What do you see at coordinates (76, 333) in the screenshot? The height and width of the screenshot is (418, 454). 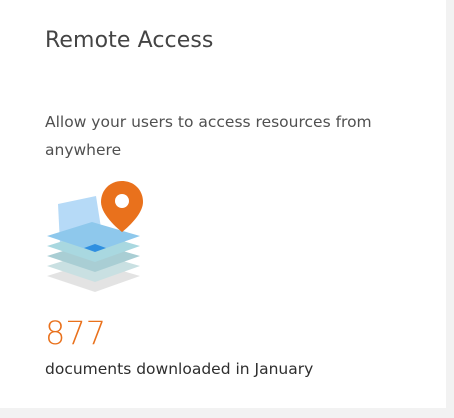 I see `download-count: 877` at bounding box center [76, 333].